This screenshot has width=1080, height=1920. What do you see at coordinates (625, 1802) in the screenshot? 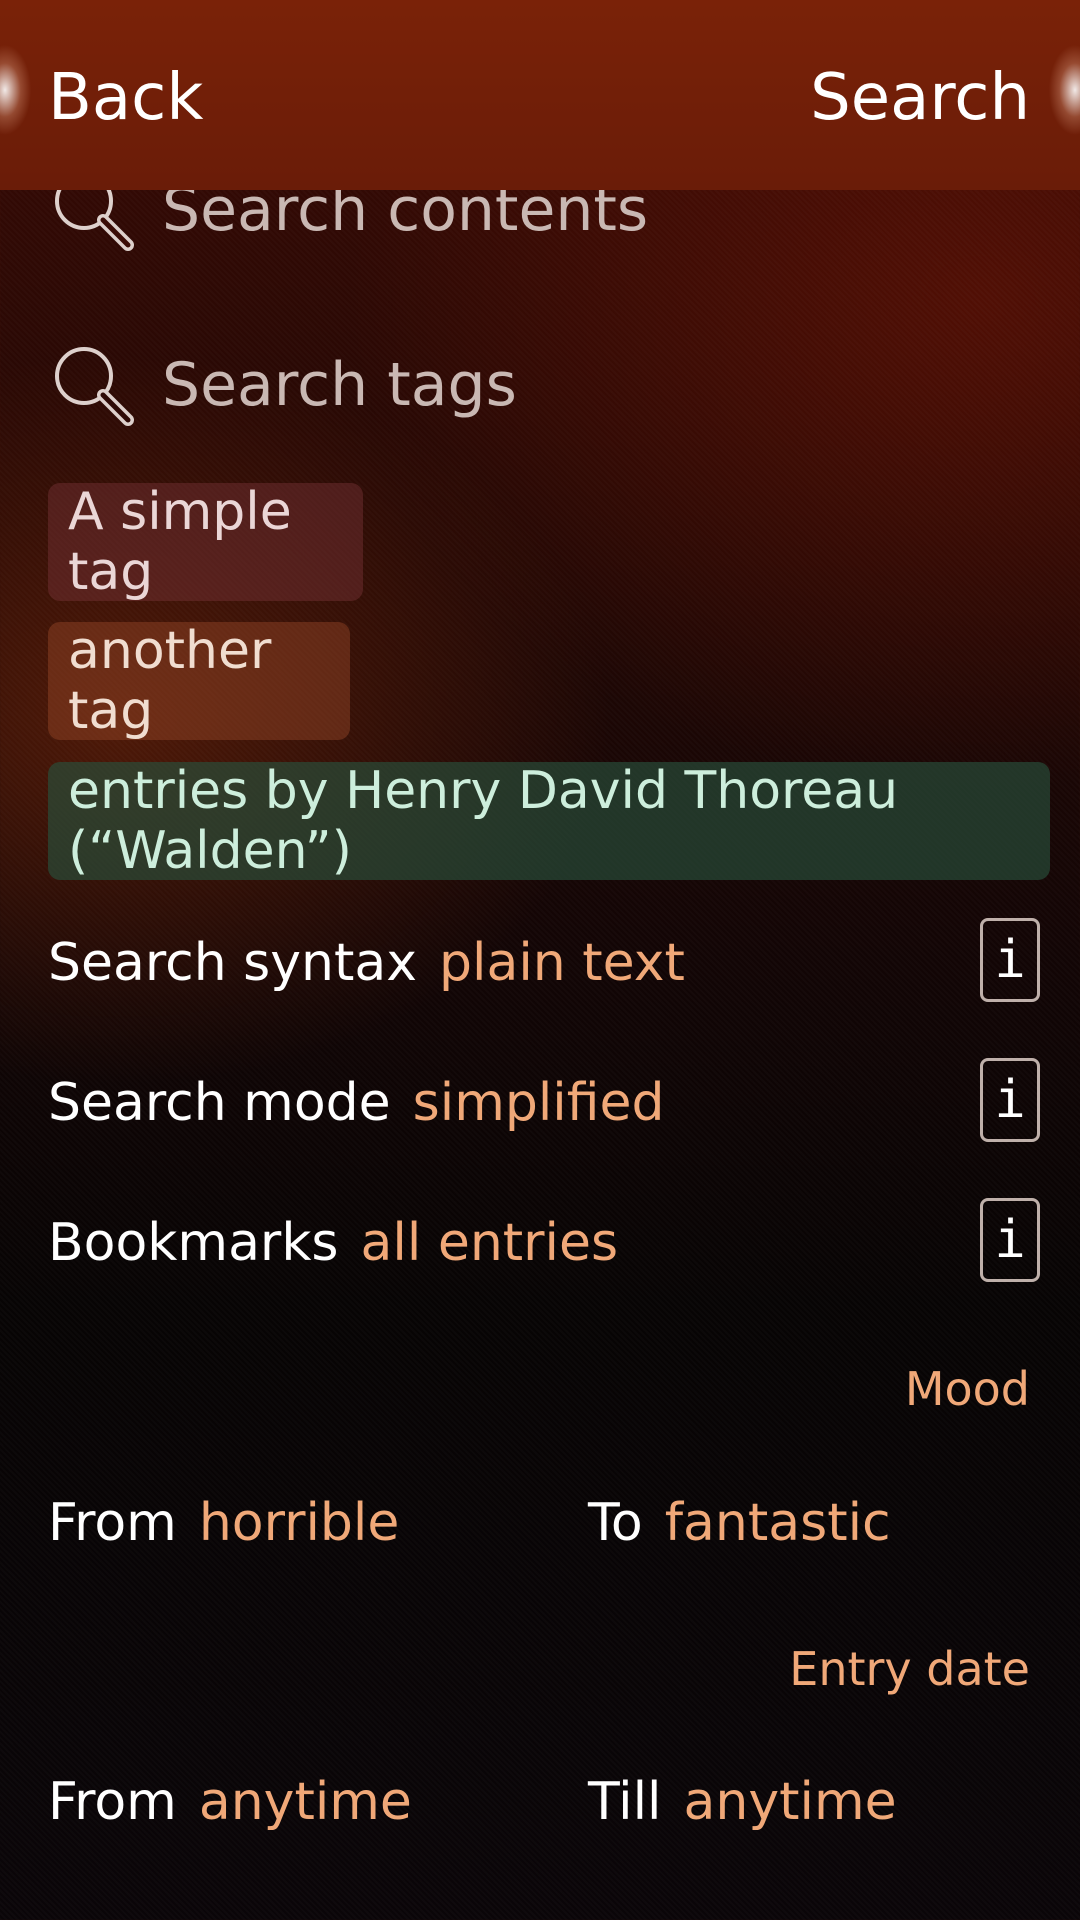
I see `date-till-label: Till` at bounding box center [625, 1802].